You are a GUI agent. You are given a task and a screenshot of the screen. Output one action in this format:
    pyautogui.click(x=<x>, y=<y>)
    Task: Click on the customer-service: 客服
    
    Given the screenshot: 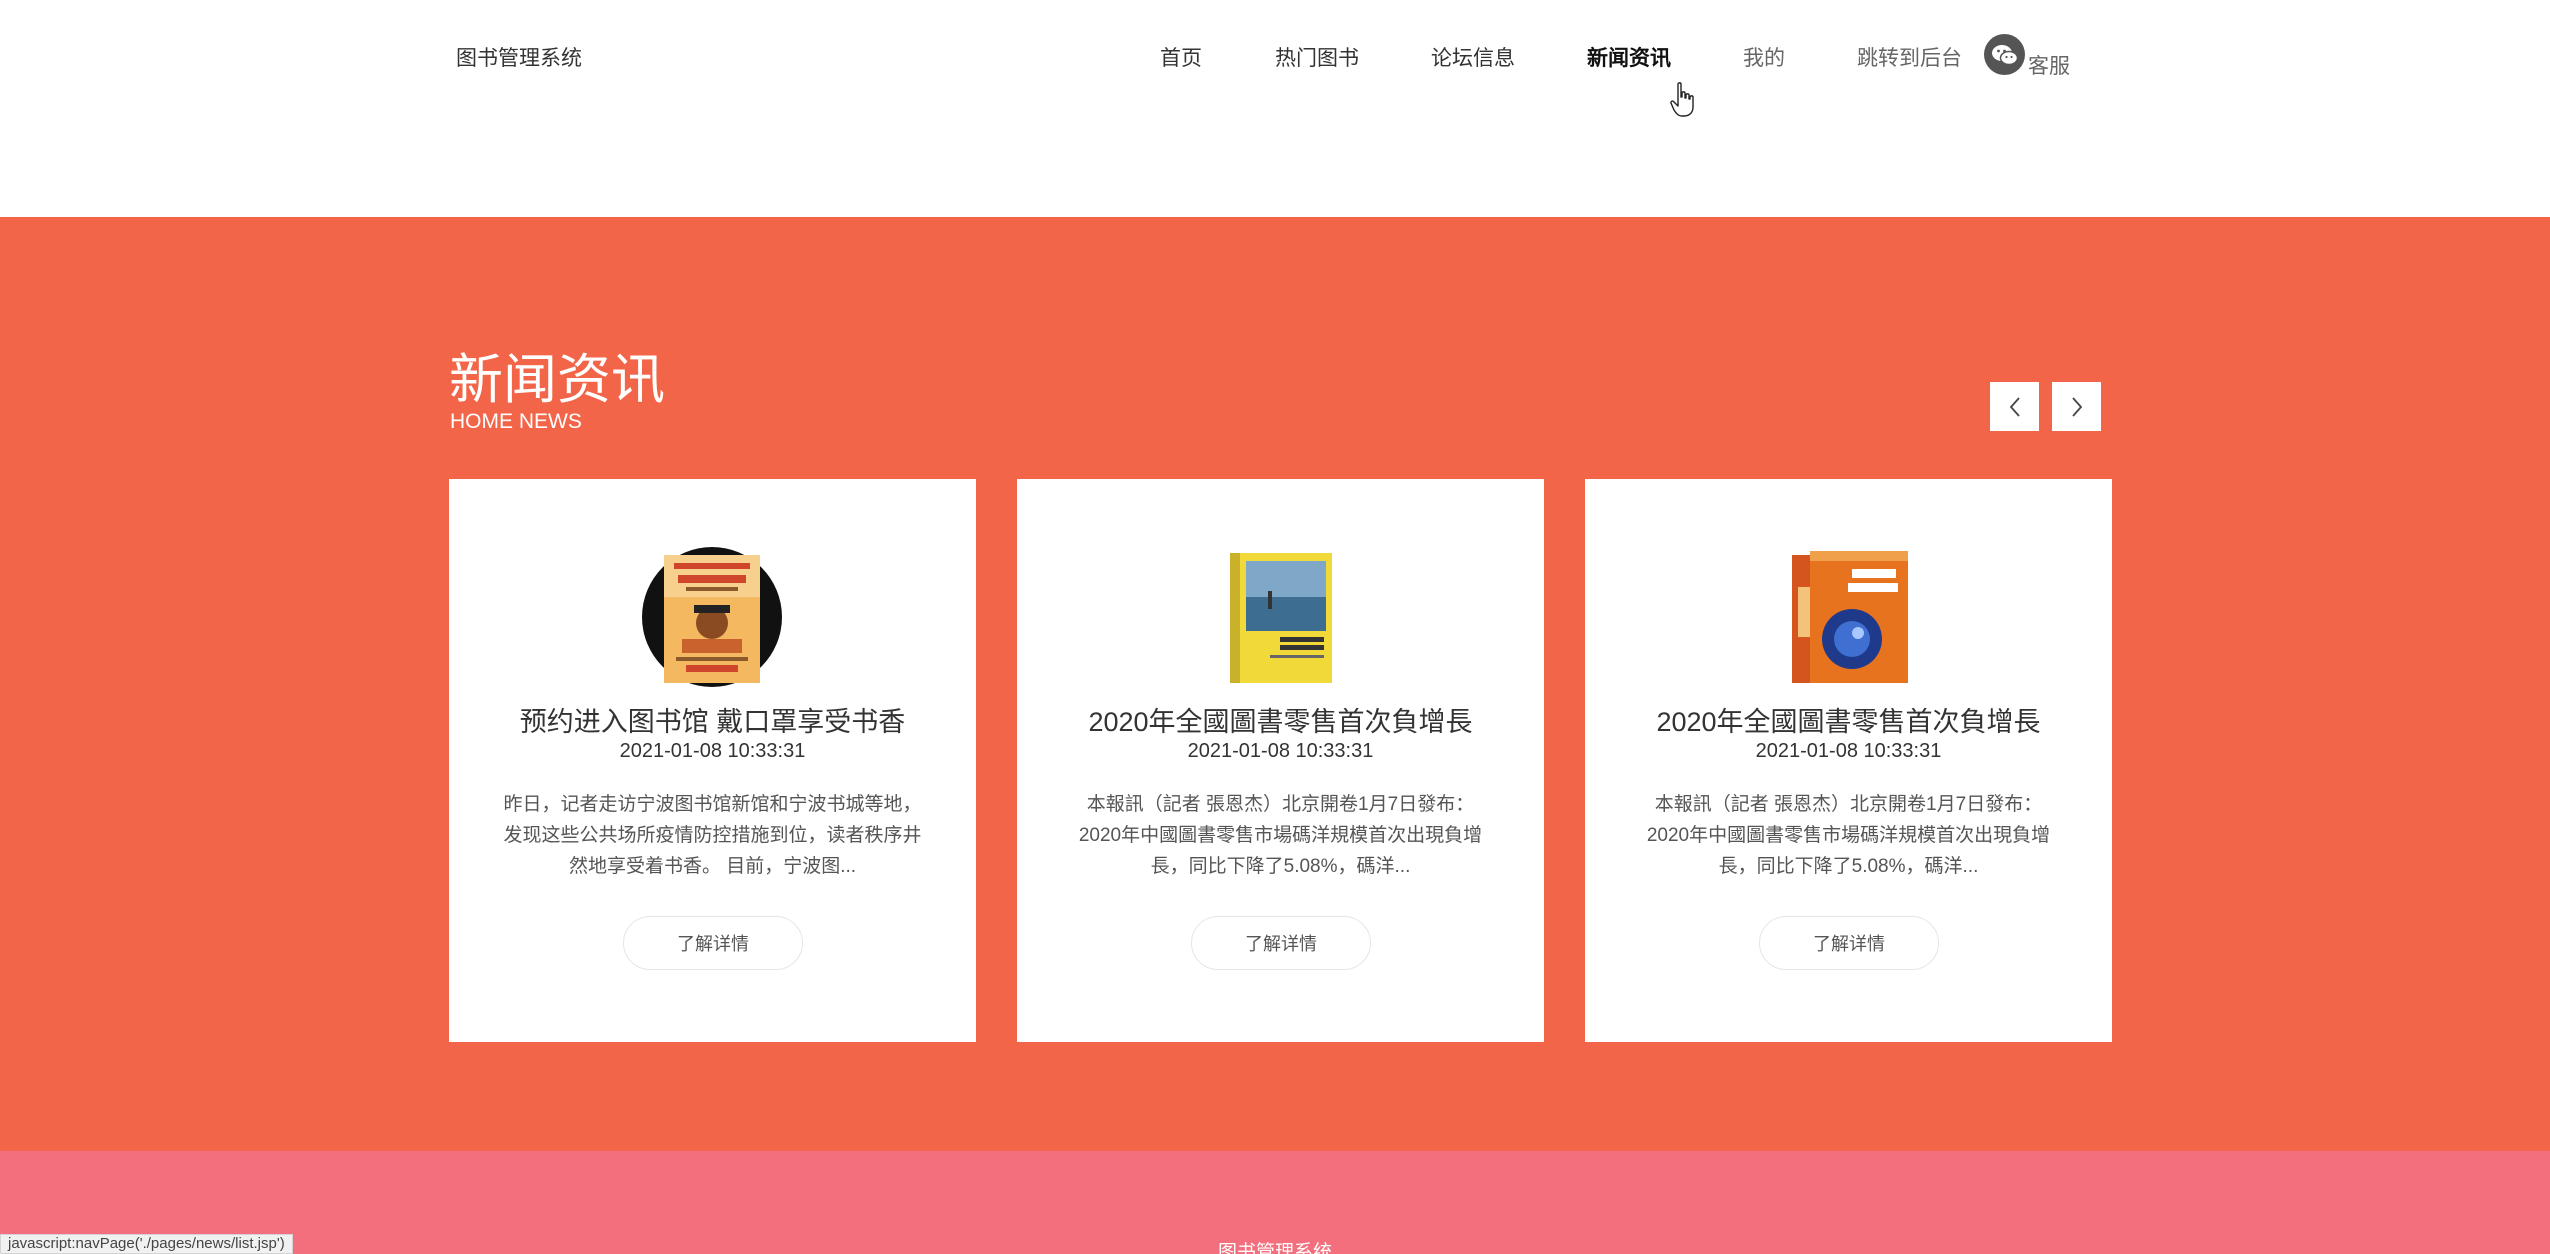 What is the action you would take?
    pyautogui.click(x=2027, y=56)
    